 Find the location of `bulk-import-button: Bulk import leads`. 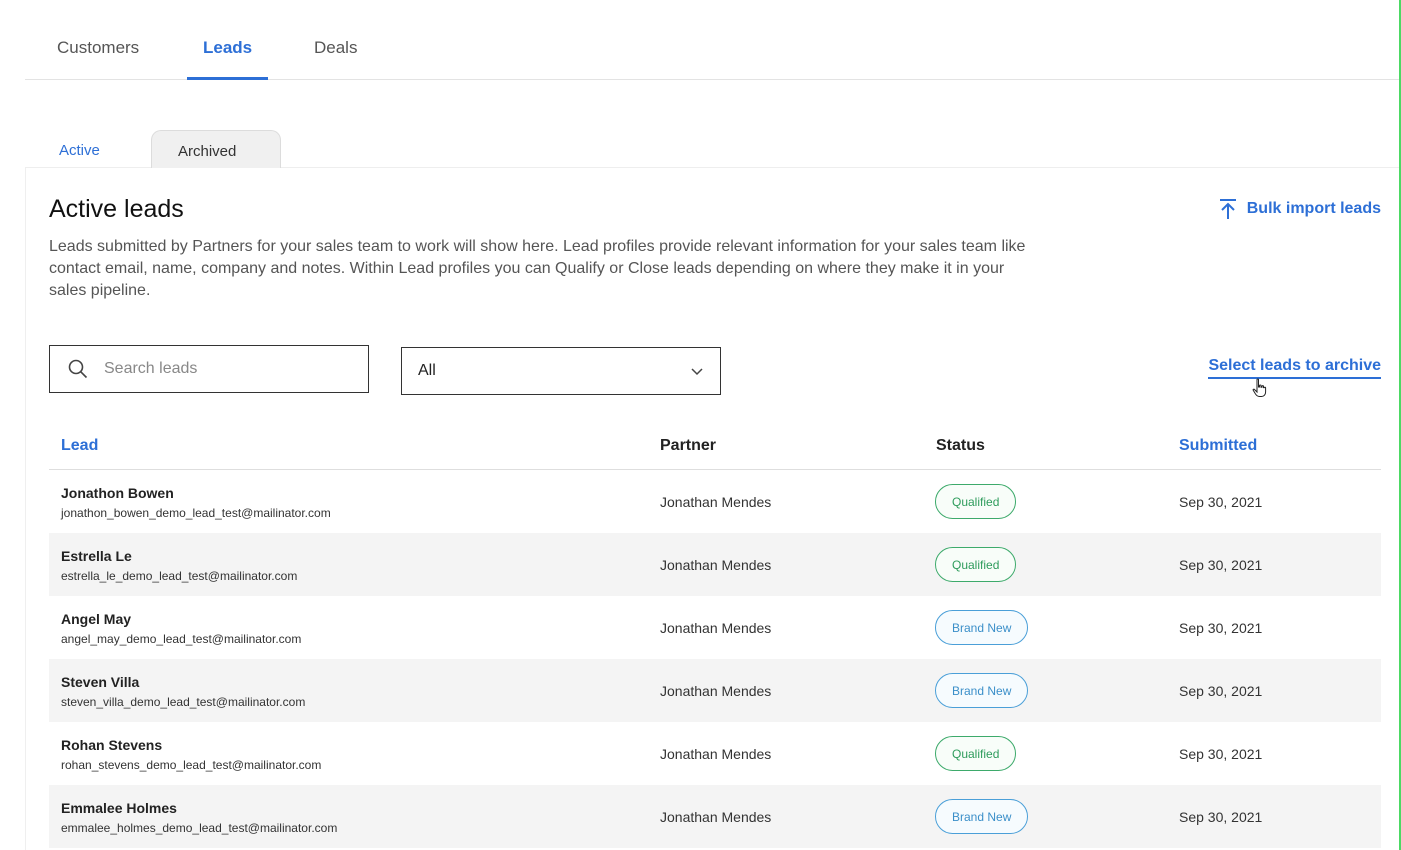

bulk-import-button: Bulk import leads is located at coordinates (1300, 209).